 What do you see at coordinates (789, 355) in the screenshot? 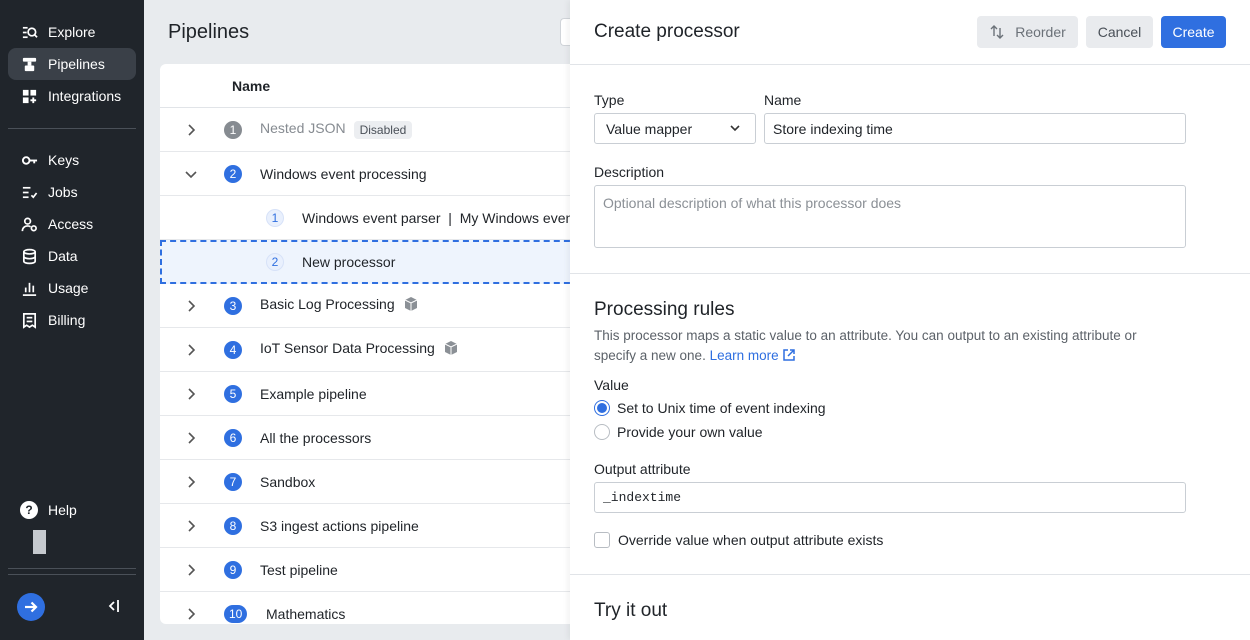
I see `external-link-icon` at bounding box center [789, 355].